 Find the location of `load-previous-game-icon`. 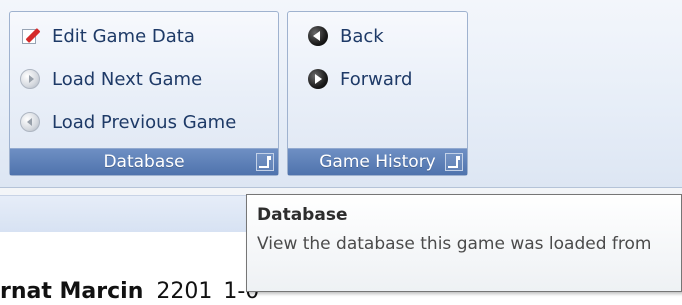

load-previous-game-icon is located at coordinates (30, 122).